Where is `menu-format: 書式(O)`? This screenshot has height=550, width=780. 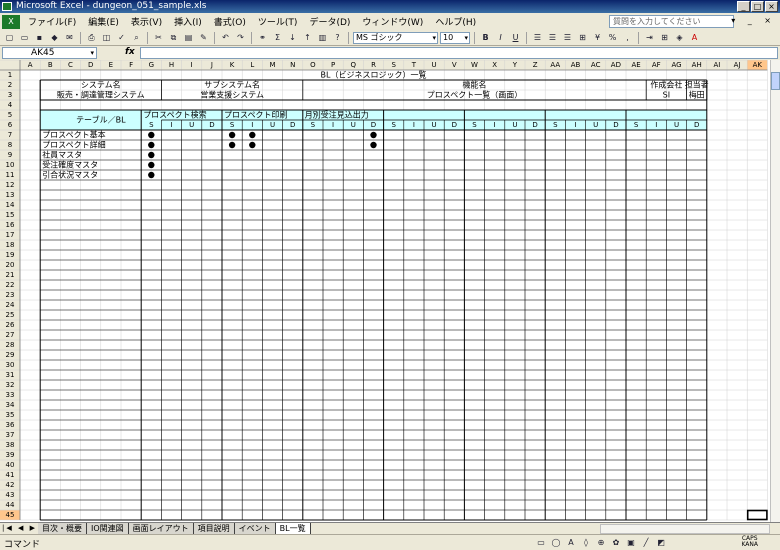 menu-format: 書式(O) is located at coordinates (230, 21).